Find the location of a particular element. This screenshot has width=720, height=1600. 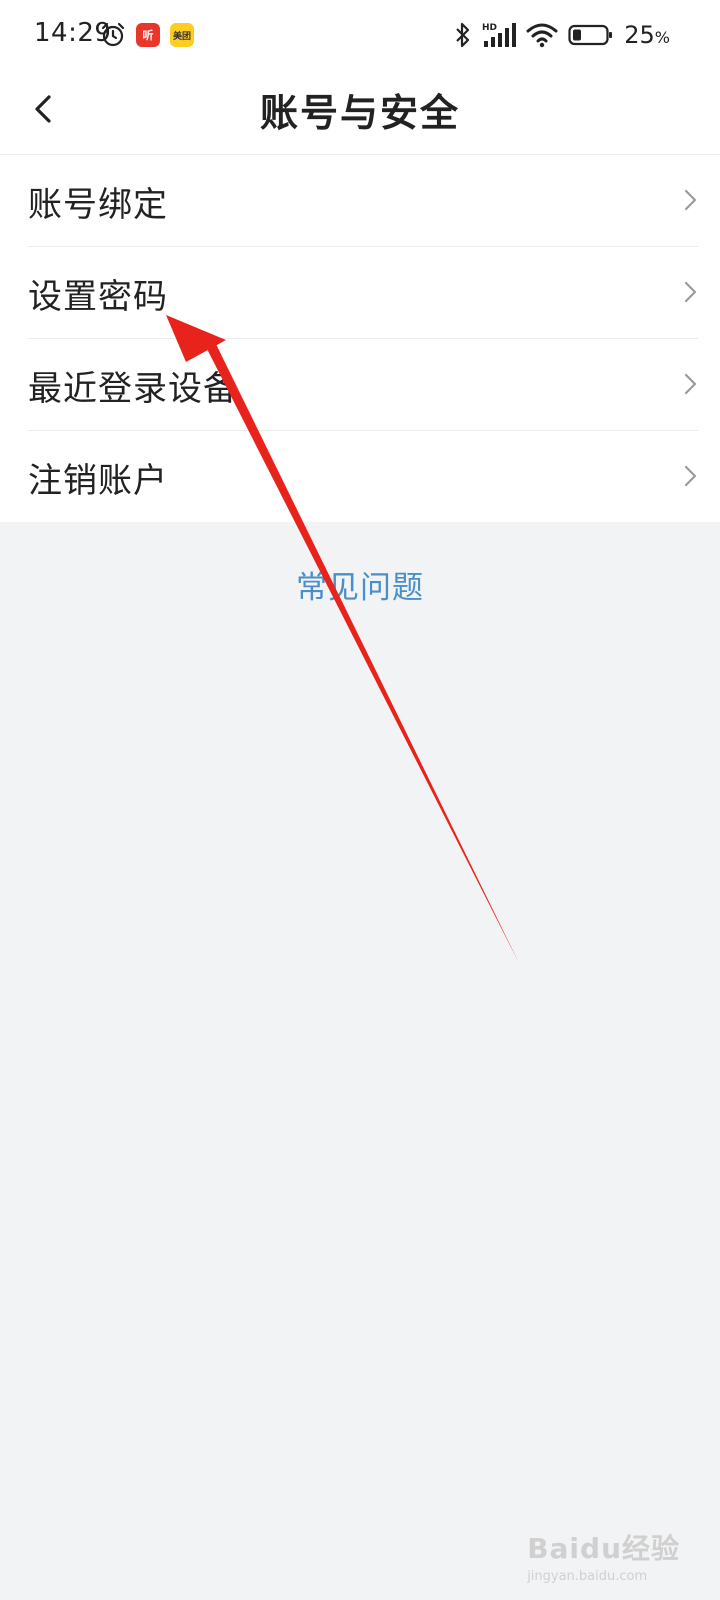

network-type-label: HD is located at coordinates (489, 28).